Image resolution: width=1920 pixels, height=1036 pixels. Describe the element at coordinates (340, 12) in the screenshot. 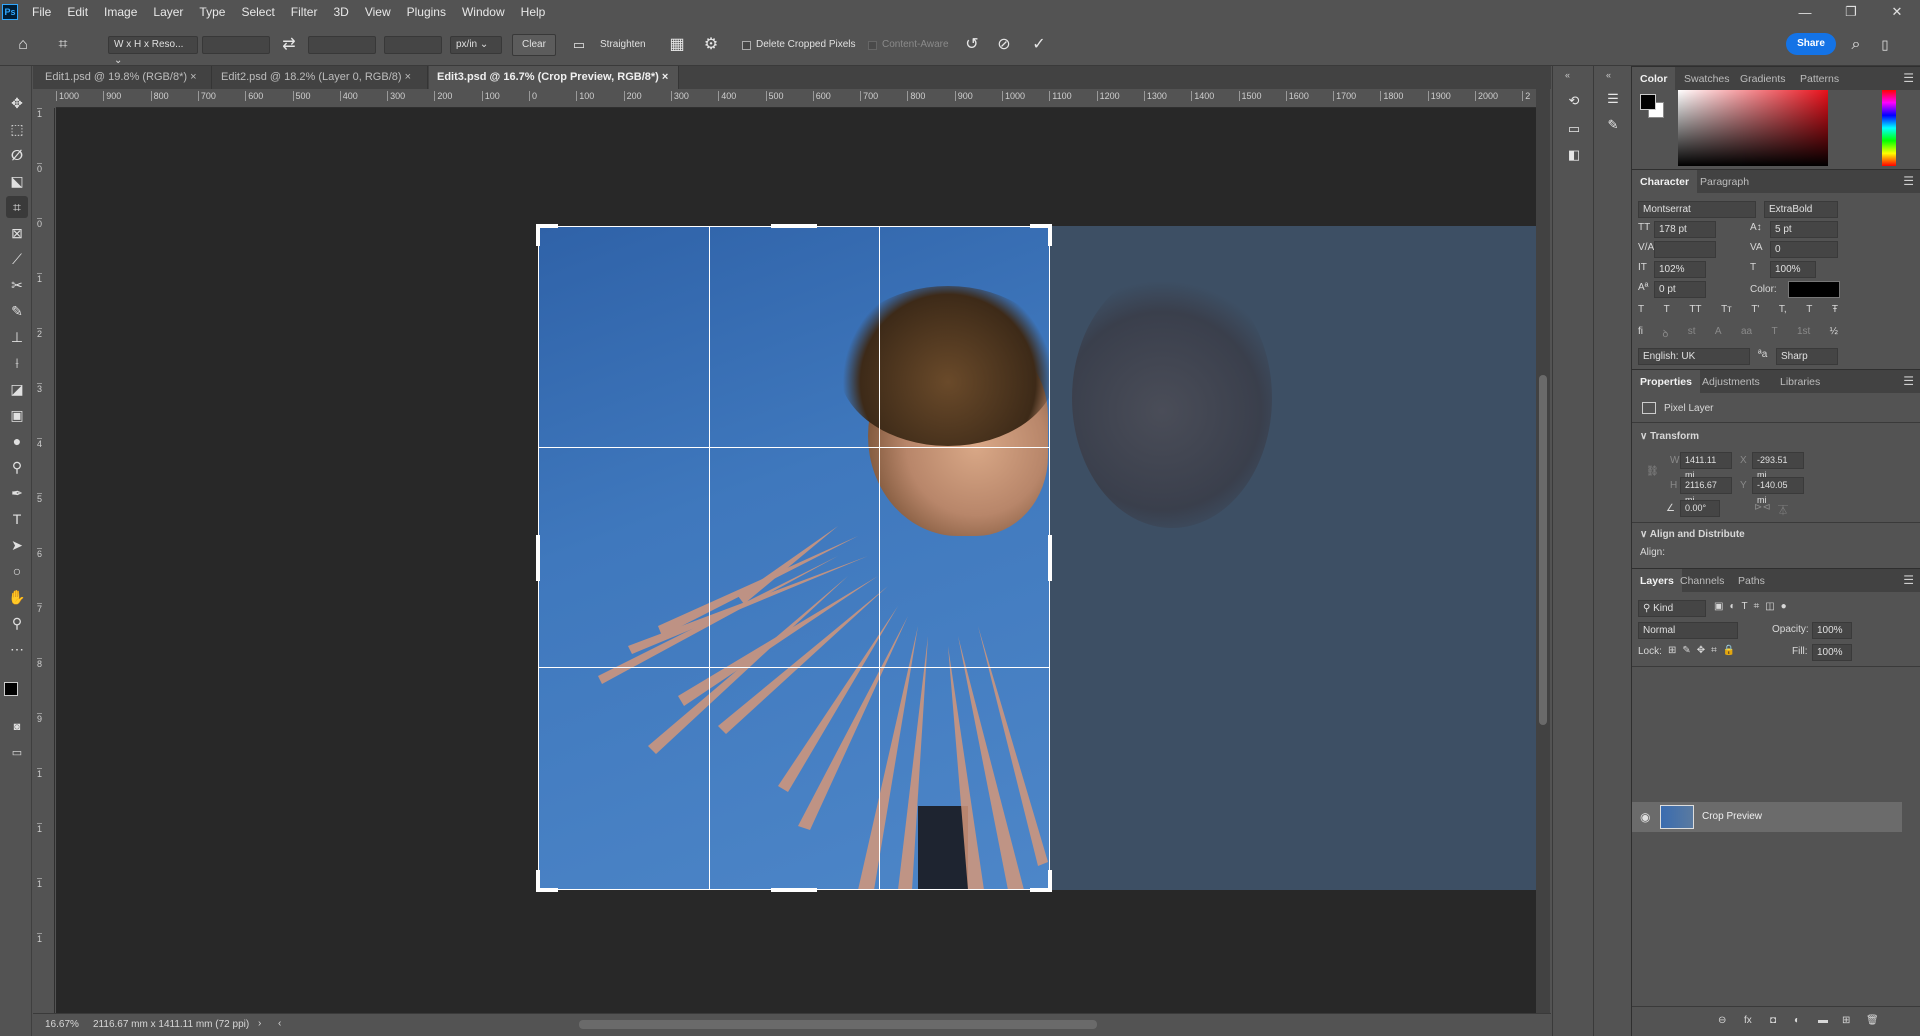

I see `menu-3d: 3D` at that location.